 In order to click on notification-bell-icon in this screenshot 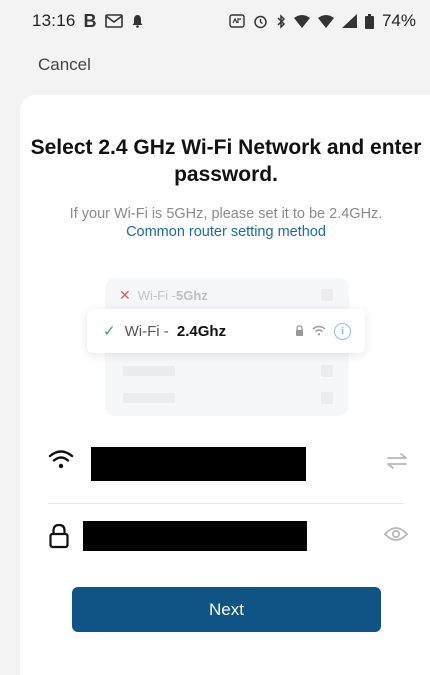, I will do `click(137, 21)`.